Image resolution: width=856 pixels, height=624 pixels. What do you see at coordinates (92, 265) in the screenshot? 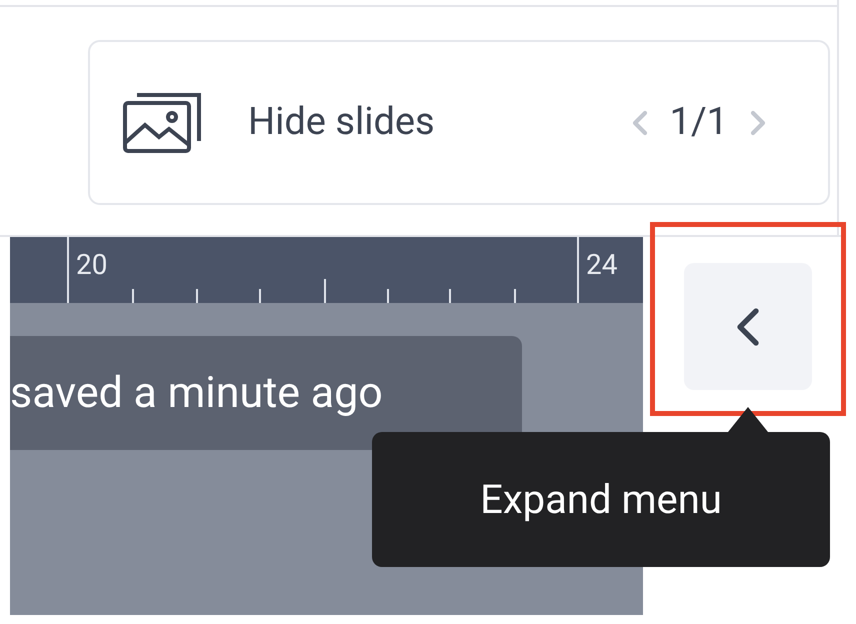
I see `ruler-label: 20` at bounding box center [92, 265].